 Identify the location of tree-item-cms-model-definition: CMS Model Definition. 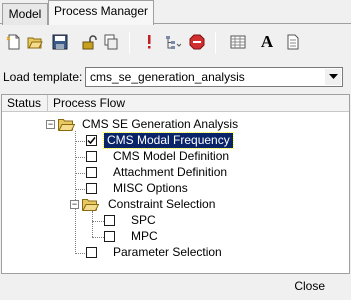
(166, 157).